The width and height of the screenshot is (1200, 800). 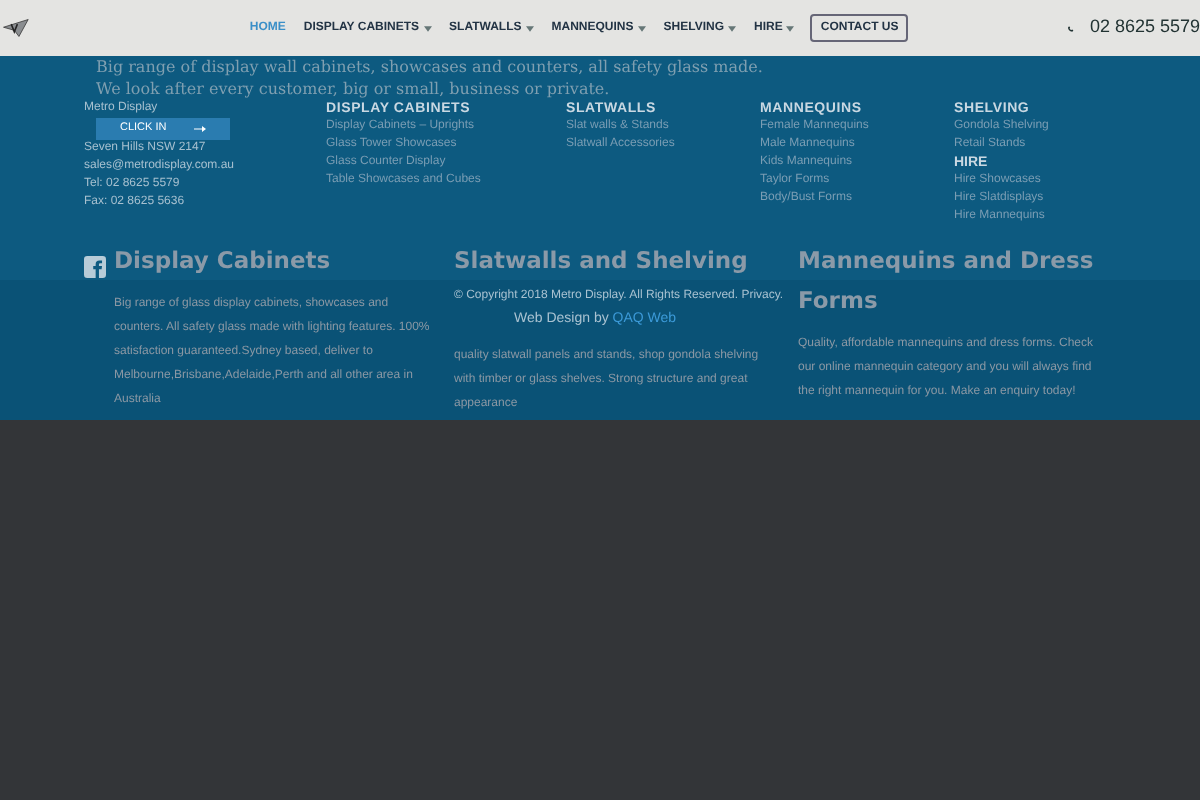 I want to click on phone-number: 02 8625 5579, so click(x=1144, y=27).